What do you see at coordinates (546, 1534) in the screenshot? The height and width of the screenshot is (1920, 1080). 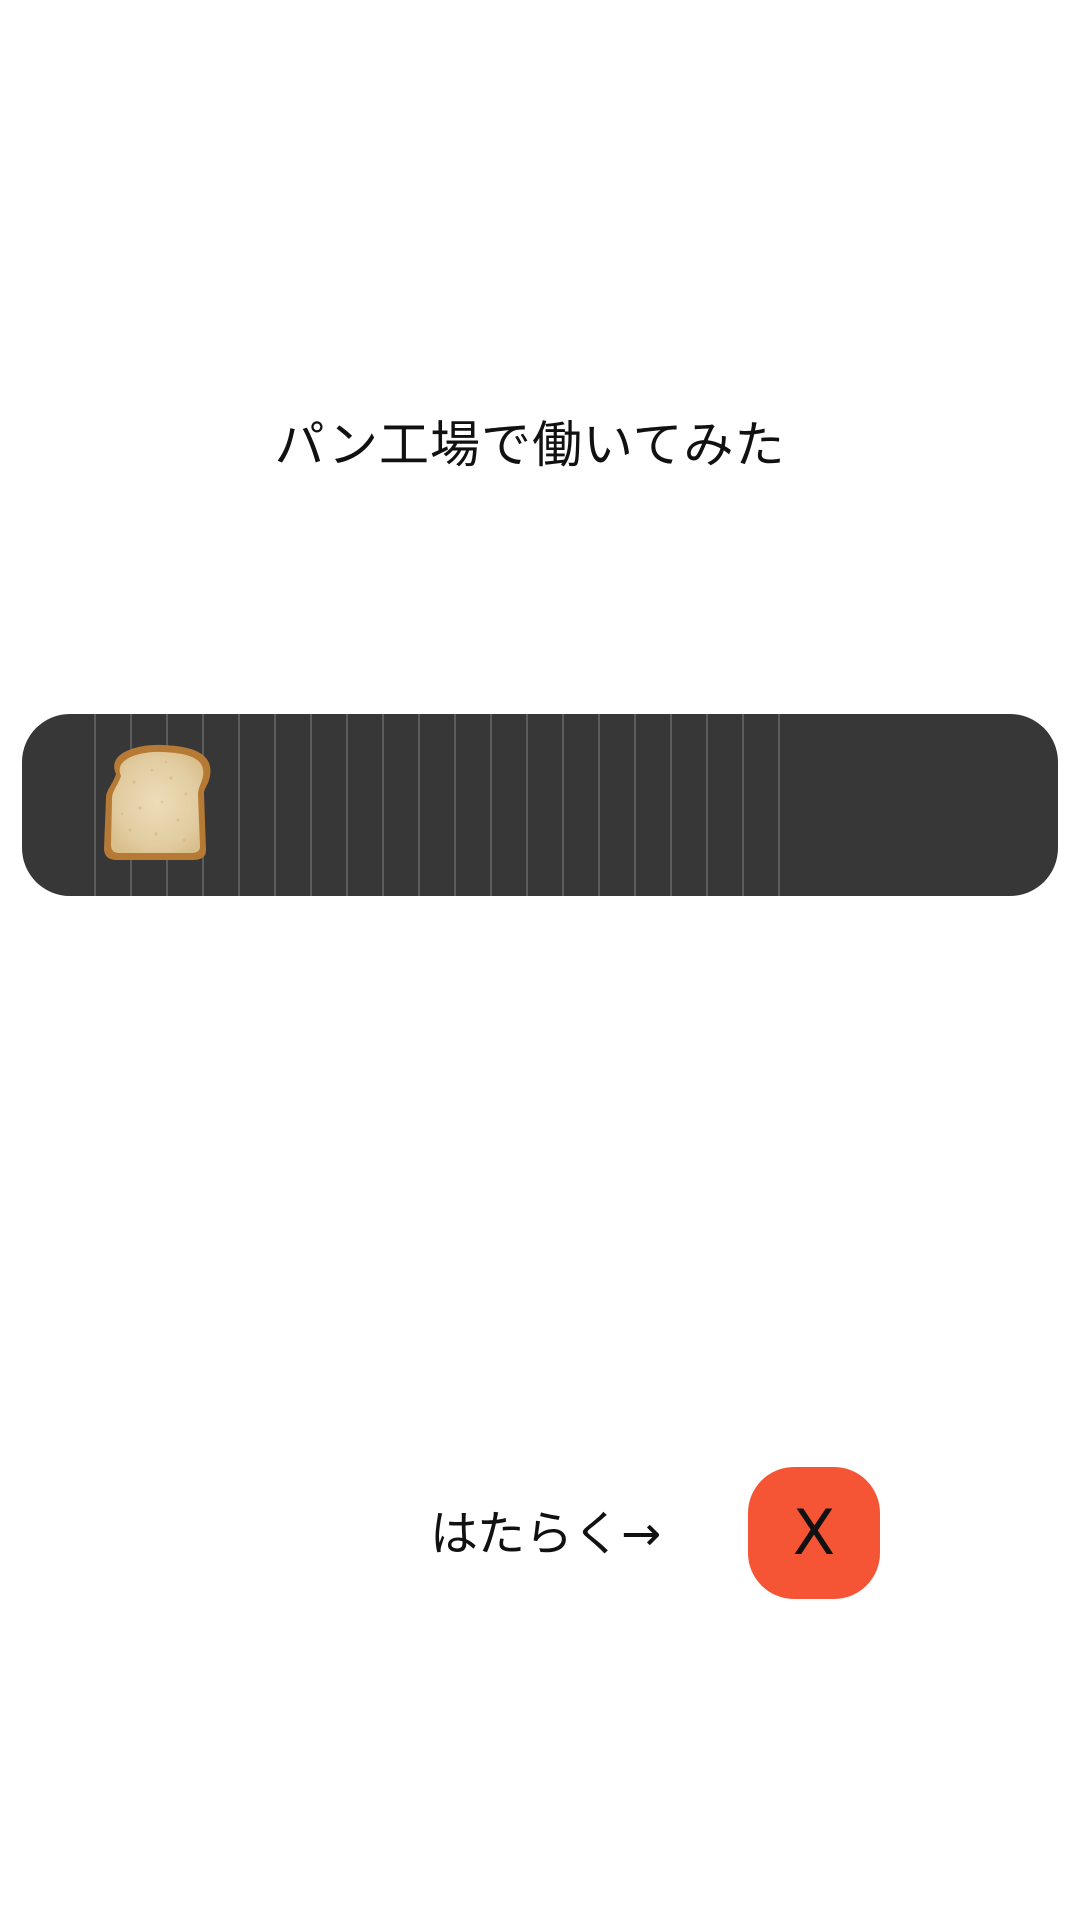 I see `work-label: はたらく→` at bounding box center [546, 1534].